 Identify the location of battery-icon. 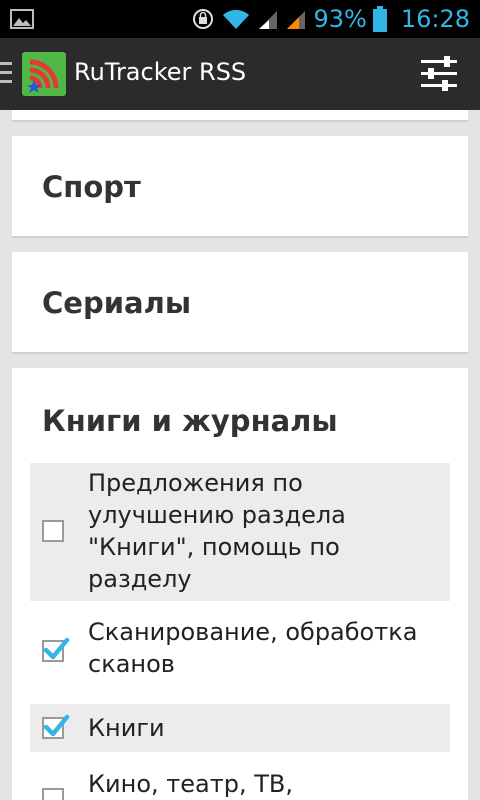
(379, 19).